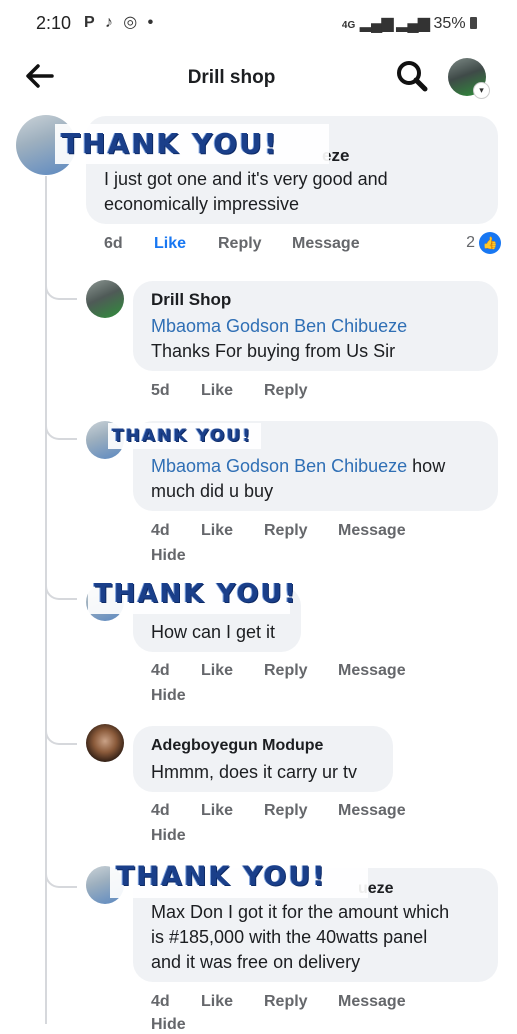 The image size is (517, 1034). What do you see at coordinates (473, 23) in the screenshot?
I see `battery-icon` at bounding box center [473, 23].